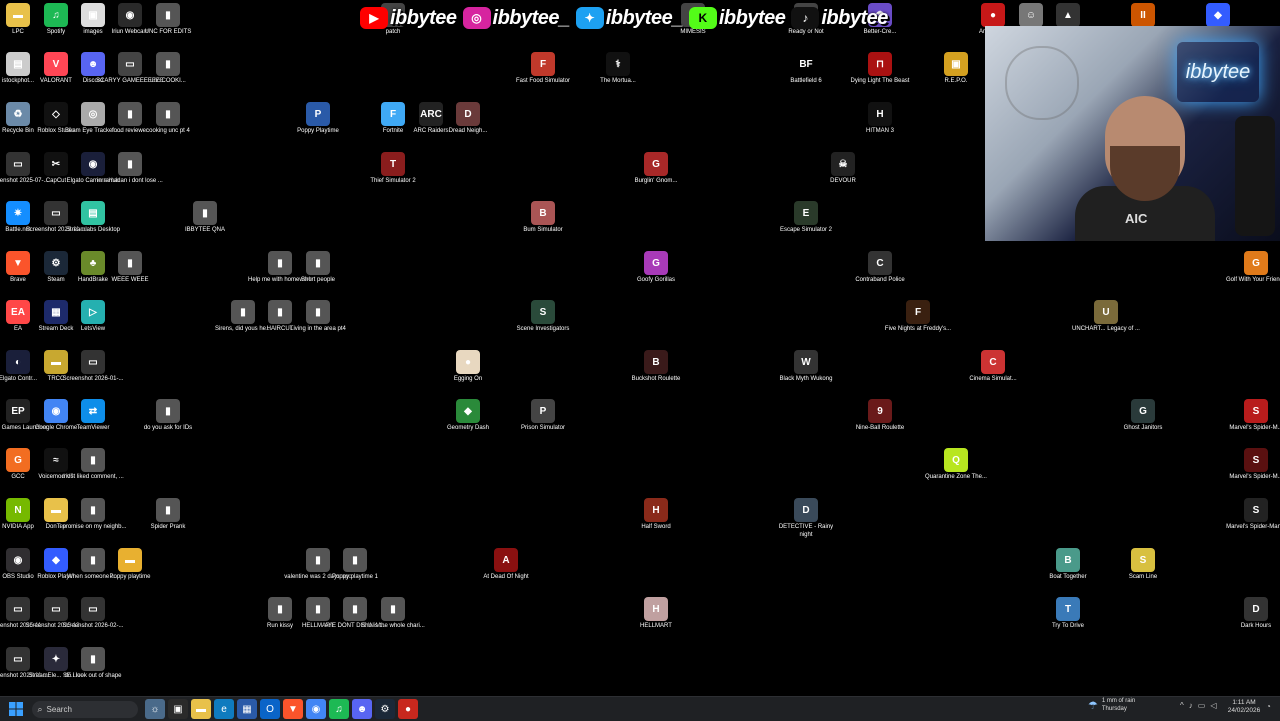 The image size is (1280, 721). What do you see at coordinates (270, 709) in the screenshot?
I see `outlook-icon: O` at bounding box center [270, 709].